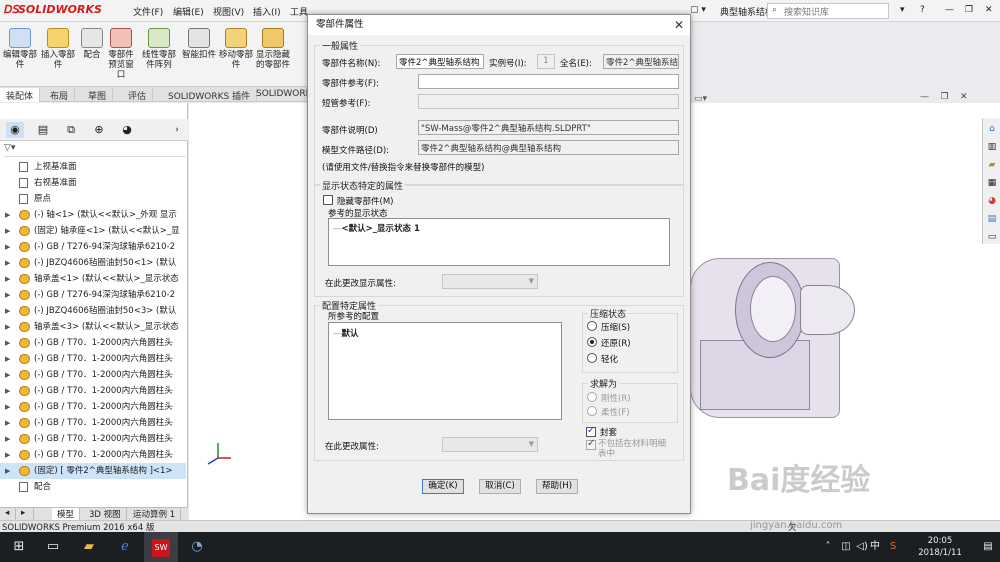 The image size is (1000, 562). I want to click on envelope-checkbox, so click(591, 431).